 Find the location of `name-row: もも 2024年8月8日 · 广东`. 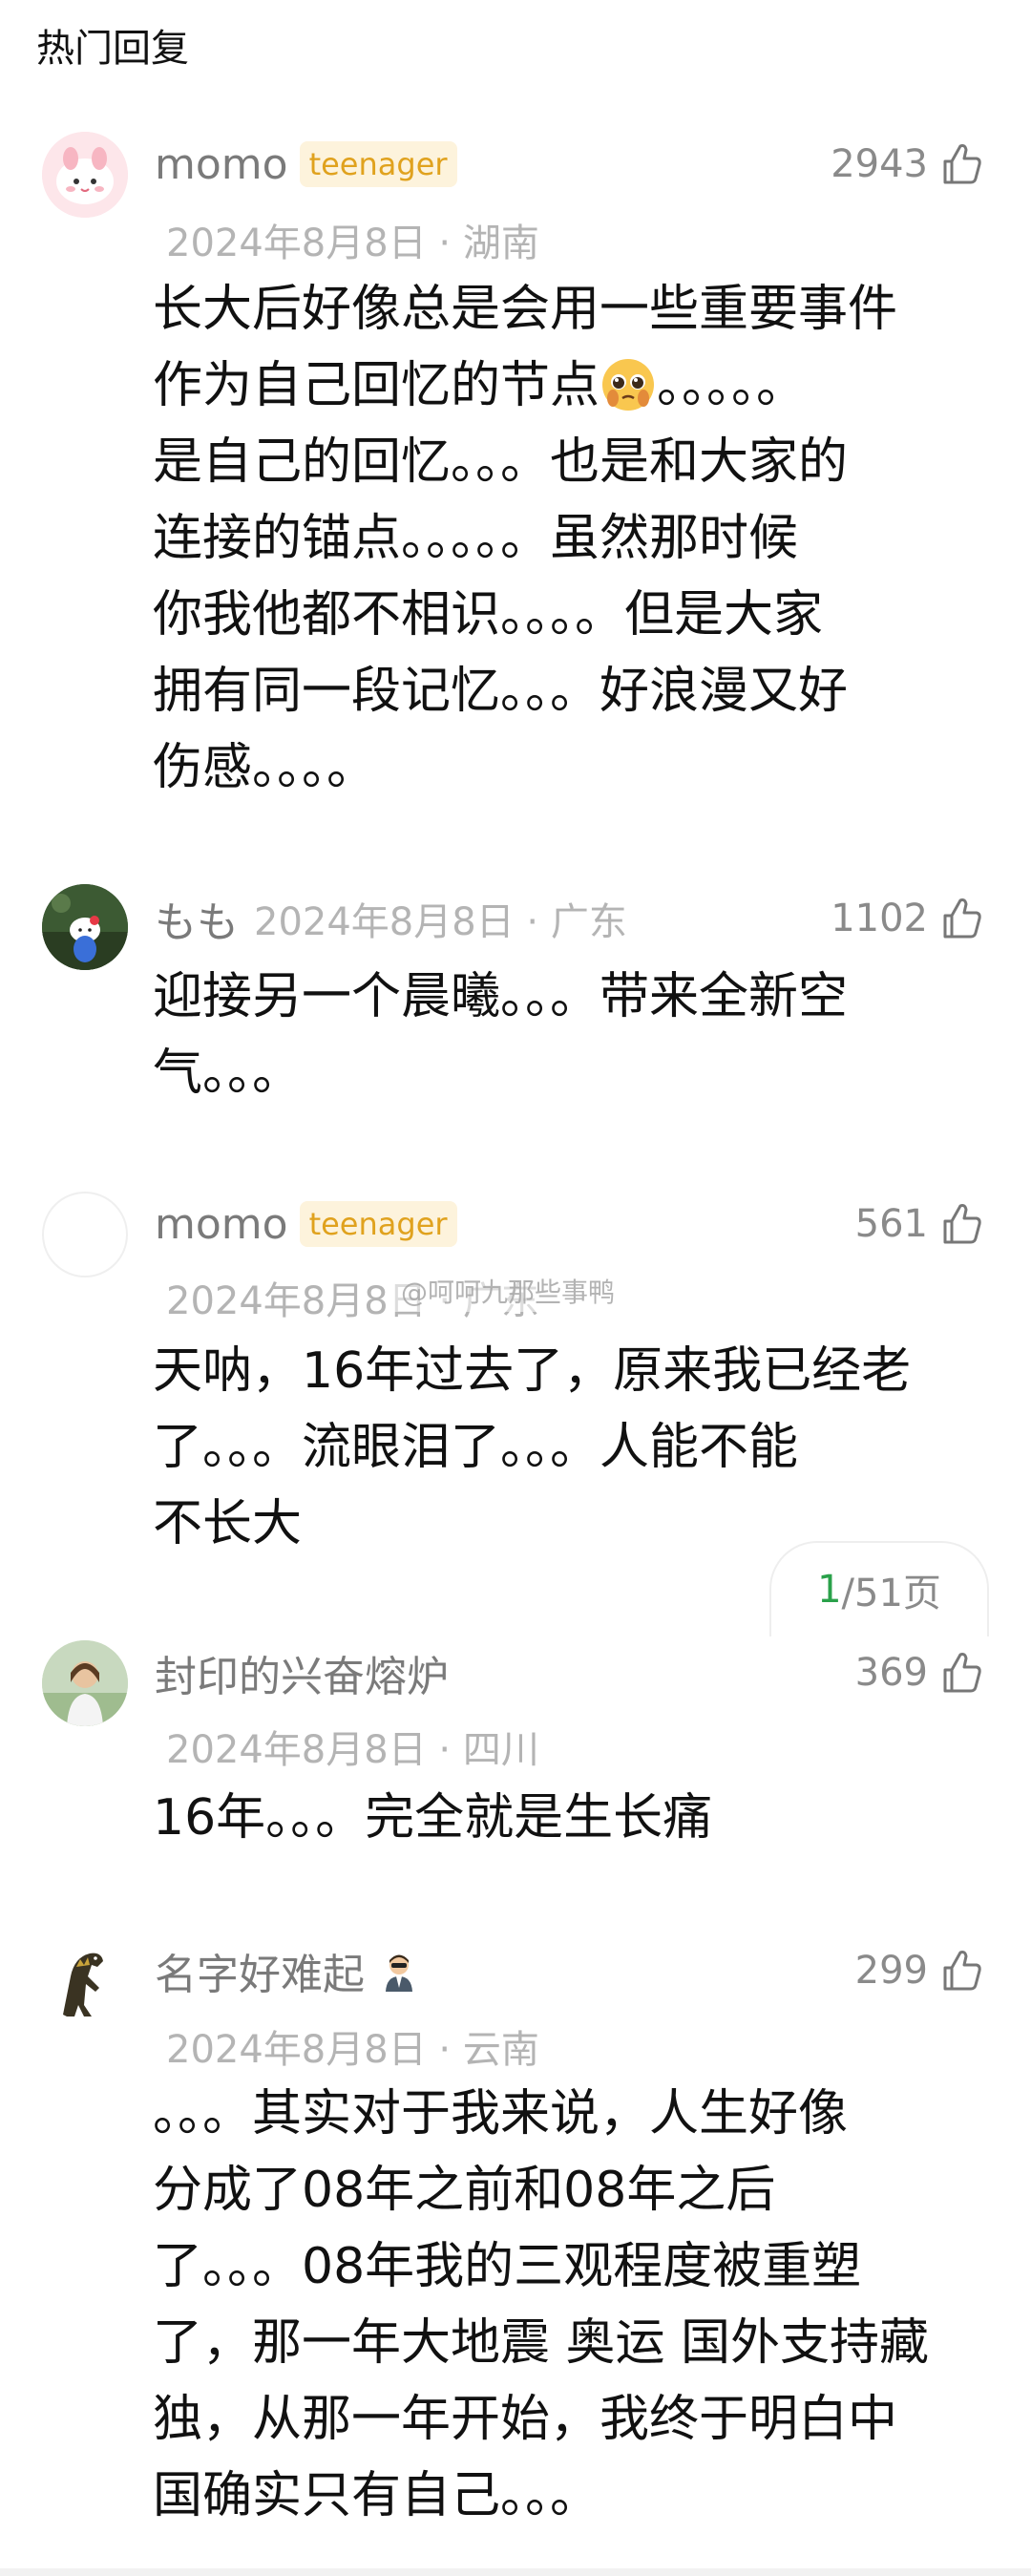

name-row: もも 2024年8月8日 · 广东 is located at coordinates (391, 918).